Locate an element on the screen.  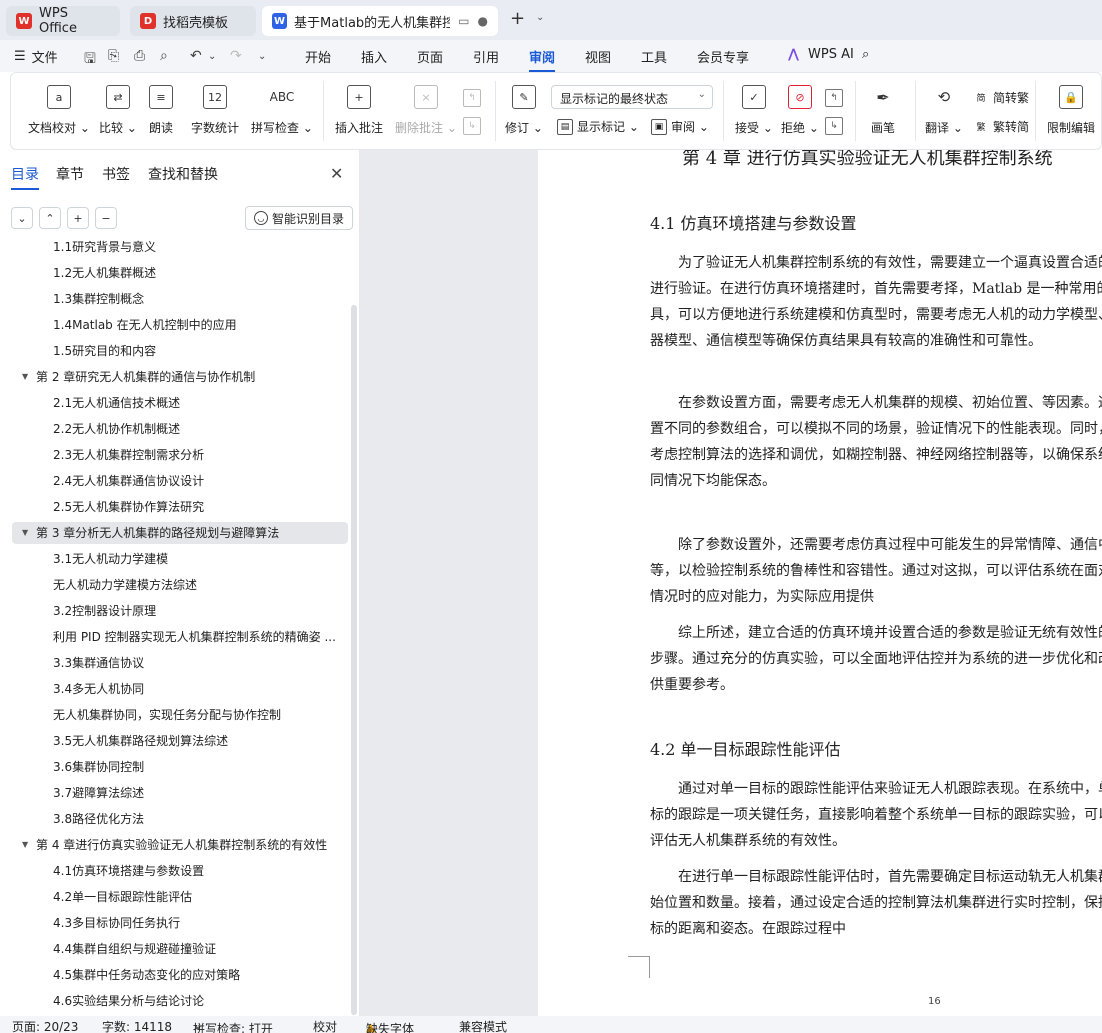
toc-section-item: 2.1无人机通信技术概述 is located at coordinates (180, 403).